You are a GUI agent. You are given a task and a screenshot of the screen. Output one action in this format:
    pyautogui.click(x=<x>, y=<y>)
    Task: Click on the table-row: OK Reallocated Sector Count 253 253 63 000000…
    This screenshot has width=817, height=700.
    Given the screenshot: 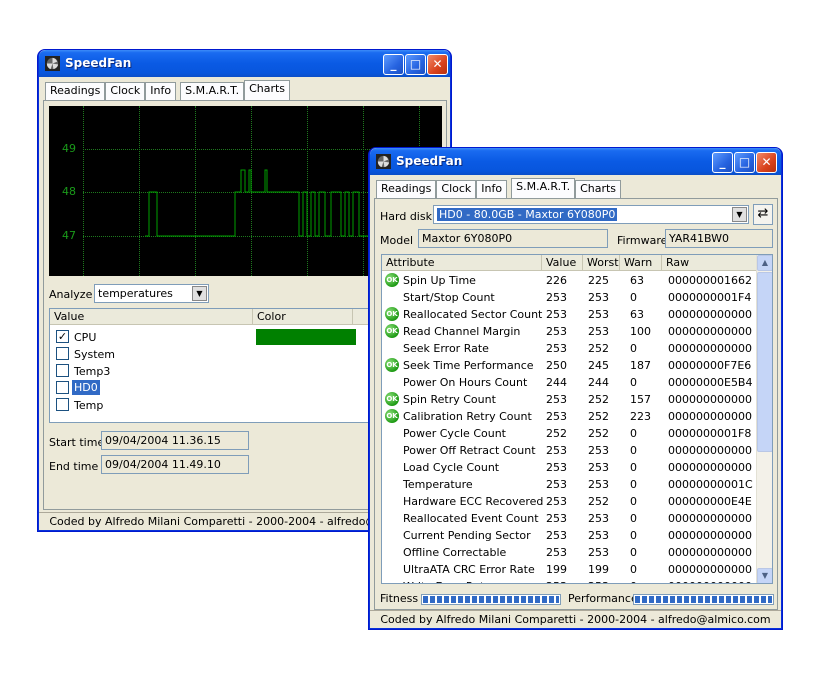 What is the action you would take?
    pyautogui.click(x=567, y=314)
    